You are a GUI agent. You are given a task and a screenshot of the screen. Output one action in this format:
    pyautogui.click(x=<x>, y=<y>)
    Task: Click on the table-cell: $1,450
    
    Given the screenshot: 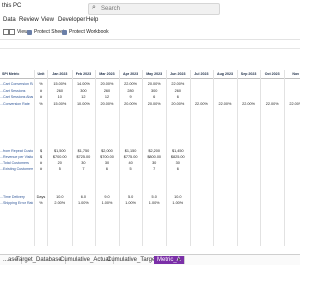 What is the action you would take?
    pyautogui.click(x=178, y=151)
    